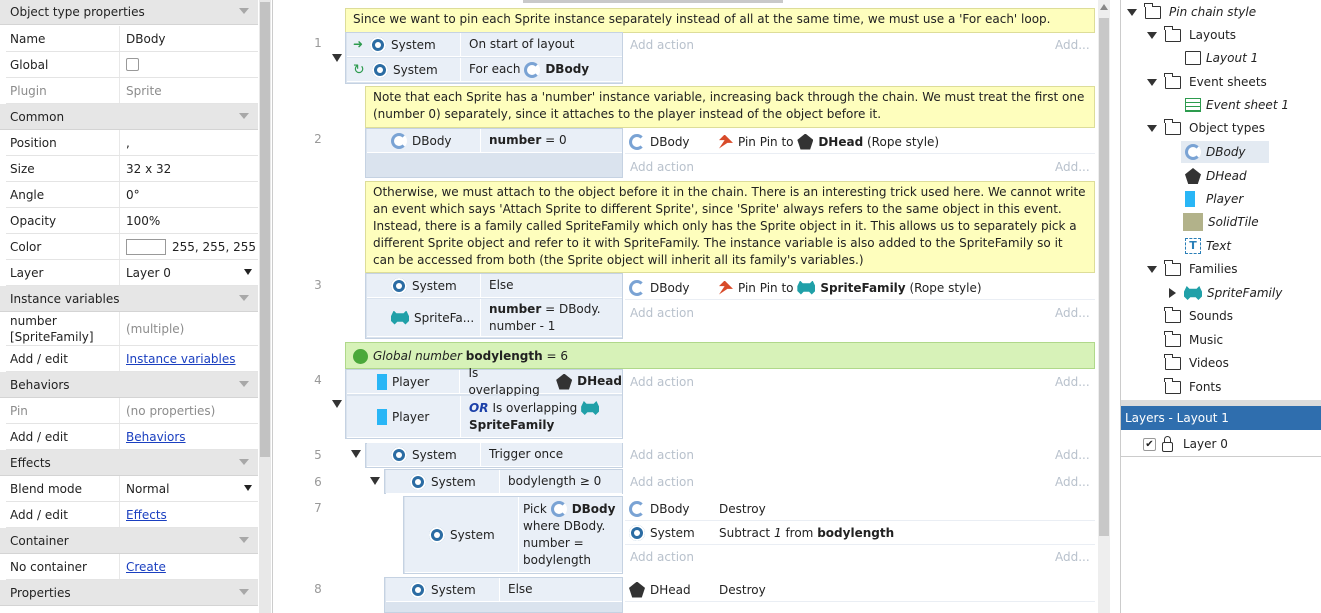 The width and height of the screenshot is (1321, 613). I want to click on action: DBody Destroy, so click(860, 509).